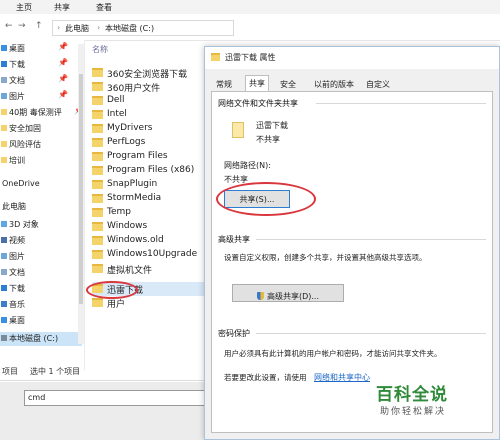  Describe the element at coordinates (412, 395) in the screenshot. I see `watermark-title: 百科全说` at that location.